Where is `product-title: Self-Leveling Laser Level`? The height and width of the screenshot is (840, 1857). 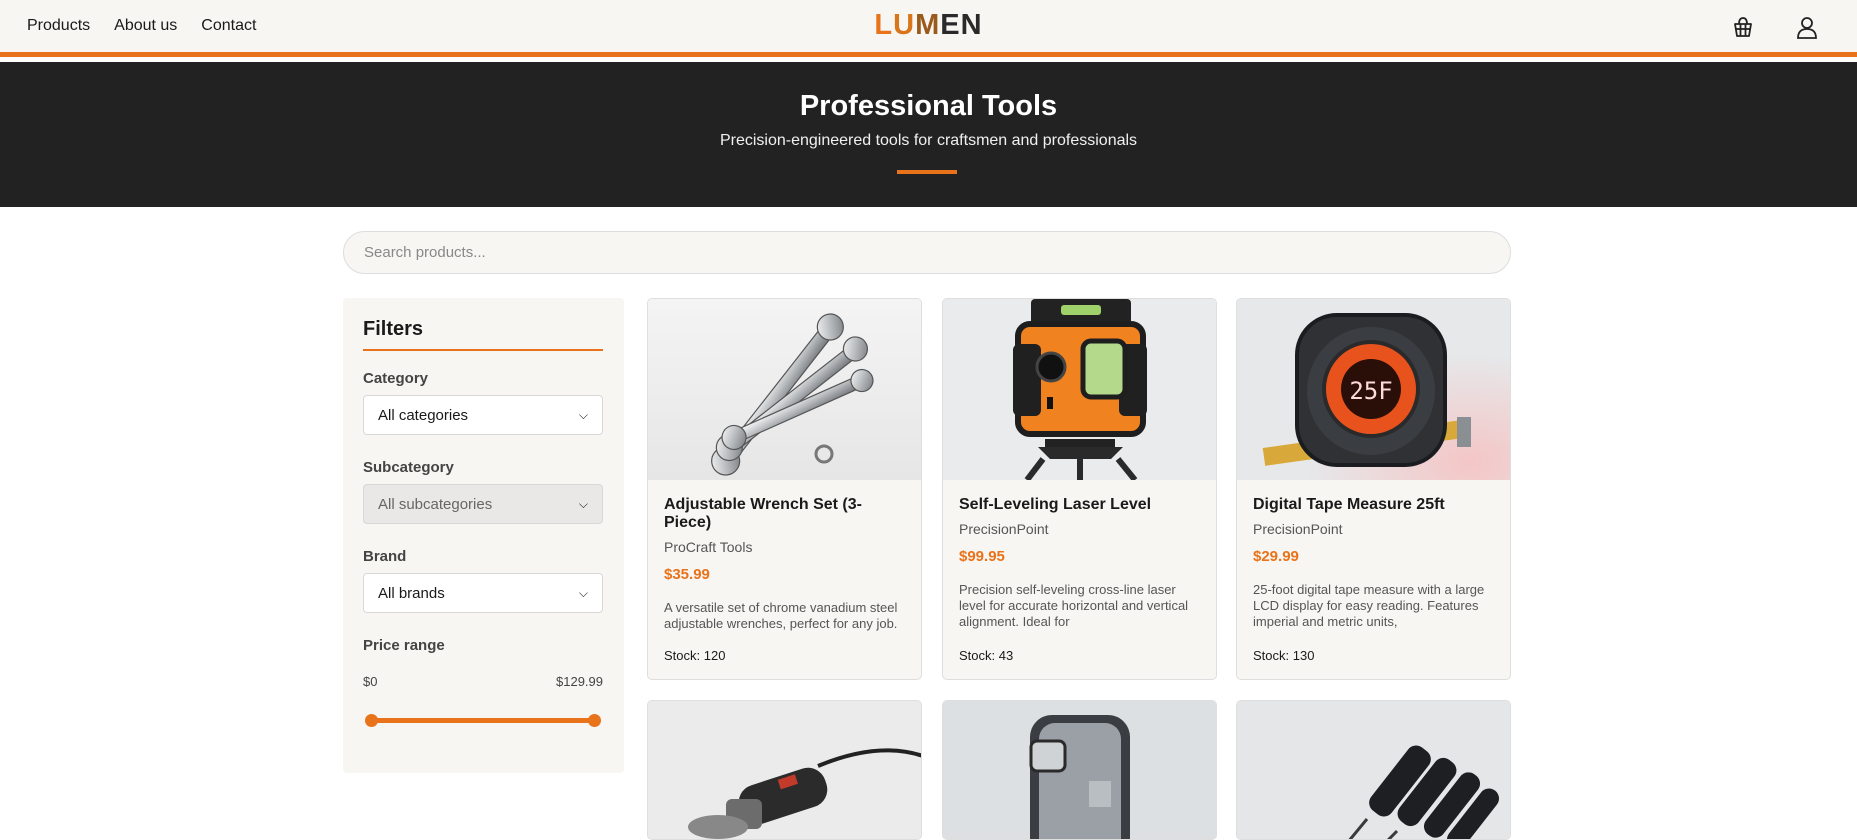 product-title: Self-Leveling Laser Level is located at coordinates (1081, 505).